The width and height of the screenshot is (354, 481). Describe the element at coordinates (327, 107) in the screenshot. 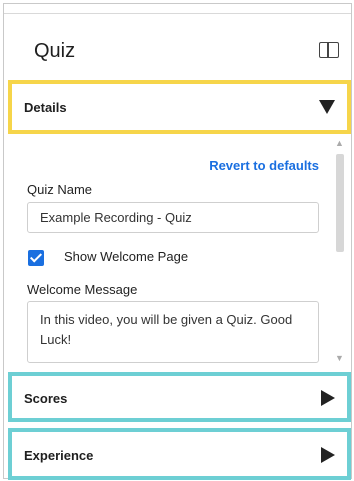

I see `triangle-down-icon` at that location.